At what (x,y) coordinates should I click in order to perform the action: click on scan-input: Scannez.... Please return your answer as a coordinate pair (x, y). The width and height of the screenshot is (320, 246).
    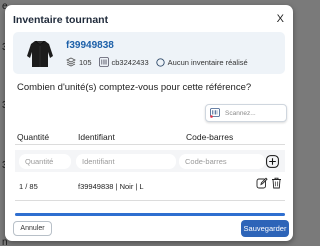
    Looking at the image, I should click on (246, 113).